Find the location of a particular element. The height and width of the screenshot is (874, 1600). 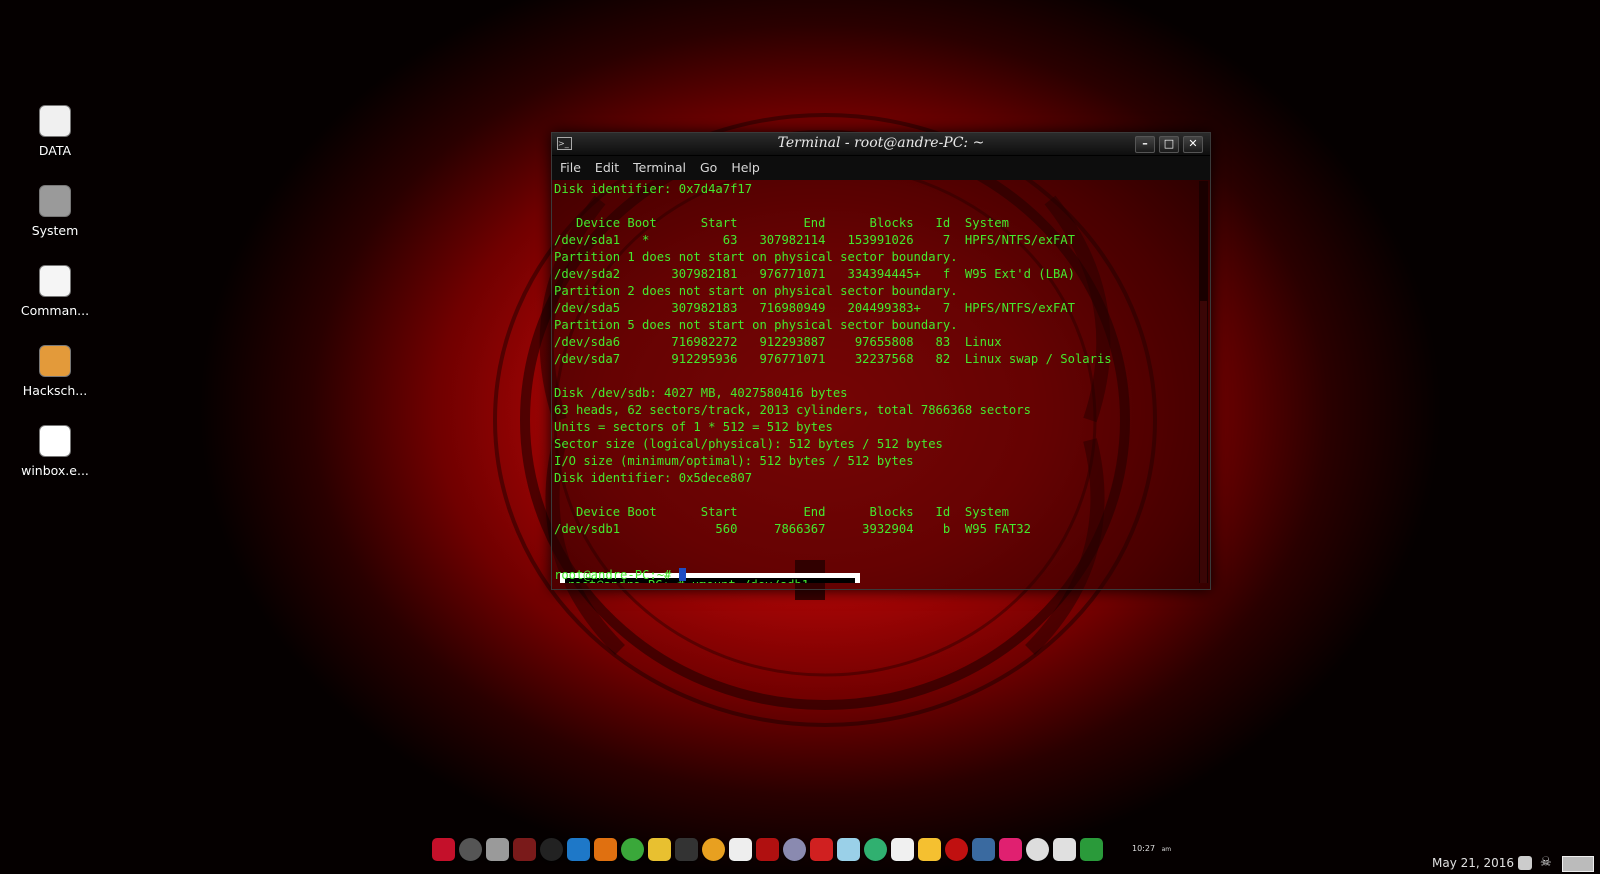

desktop-icon: System is located at coordinates (55, 211).